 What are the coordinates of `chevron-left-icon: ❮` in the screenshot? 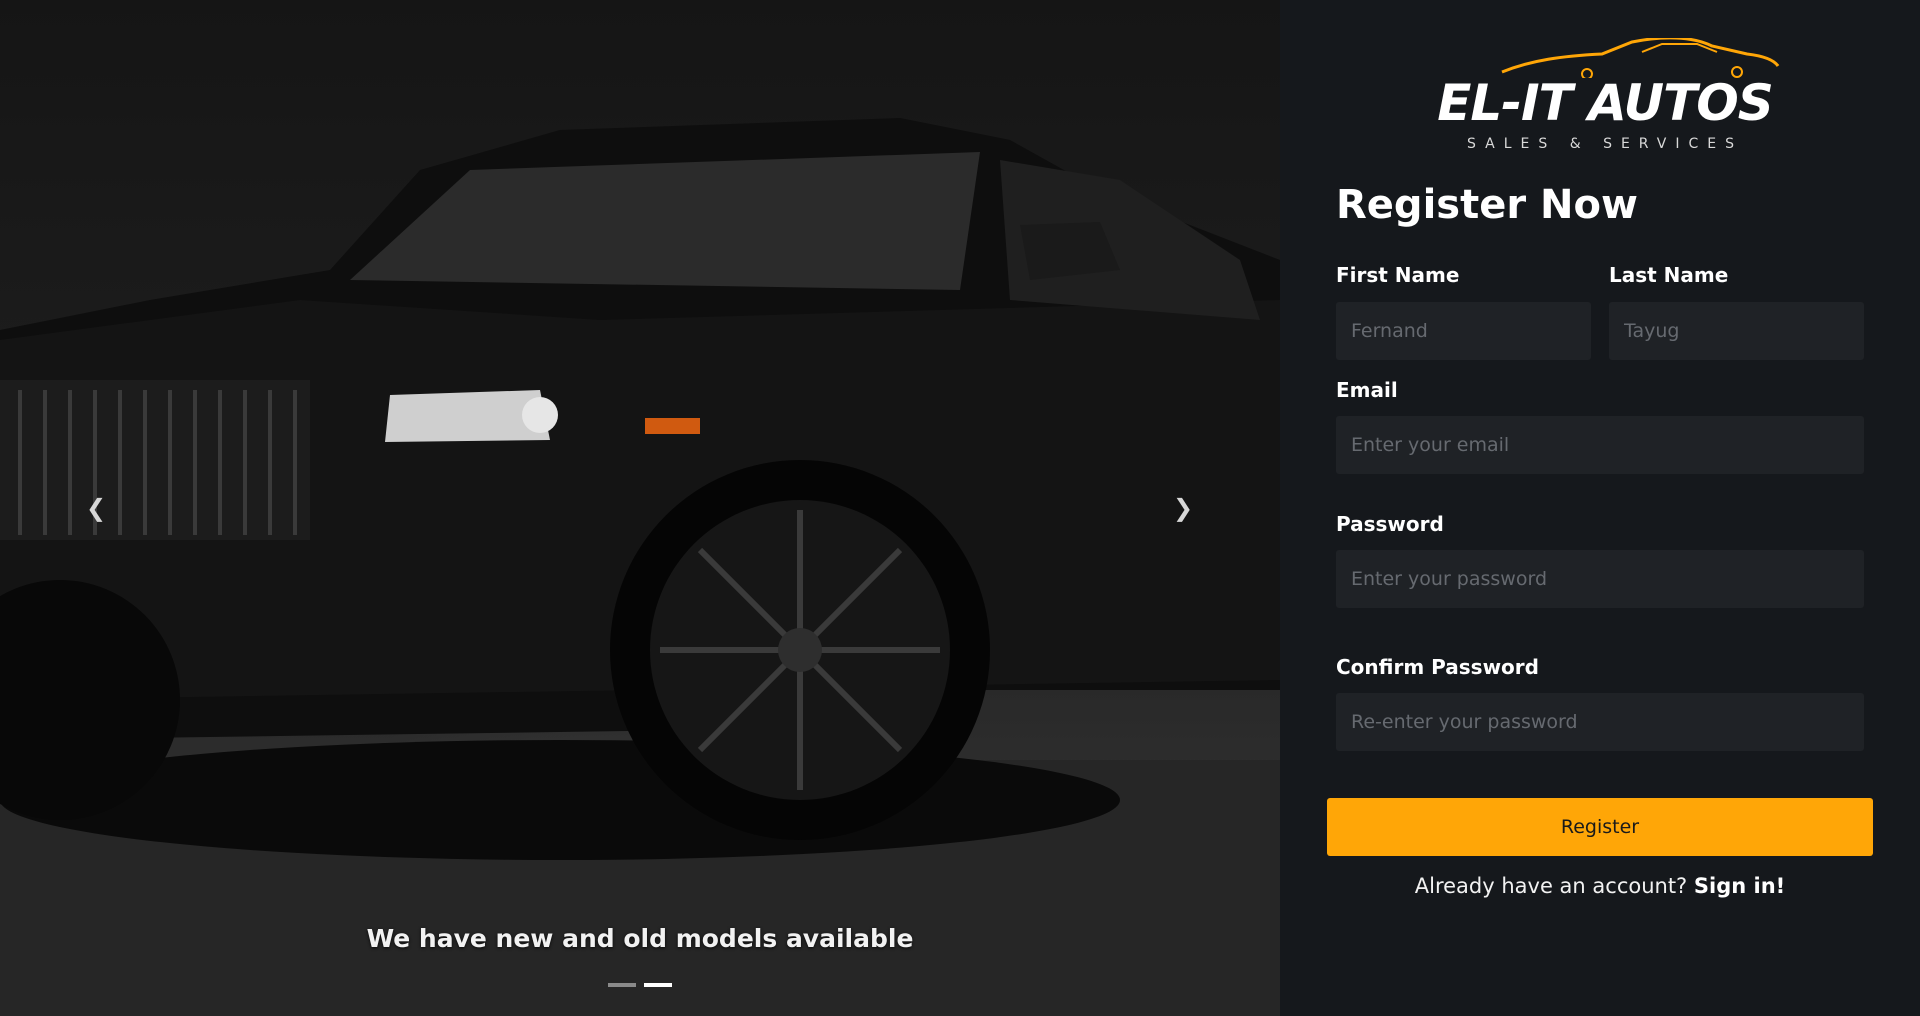 It's located at (96, 508).